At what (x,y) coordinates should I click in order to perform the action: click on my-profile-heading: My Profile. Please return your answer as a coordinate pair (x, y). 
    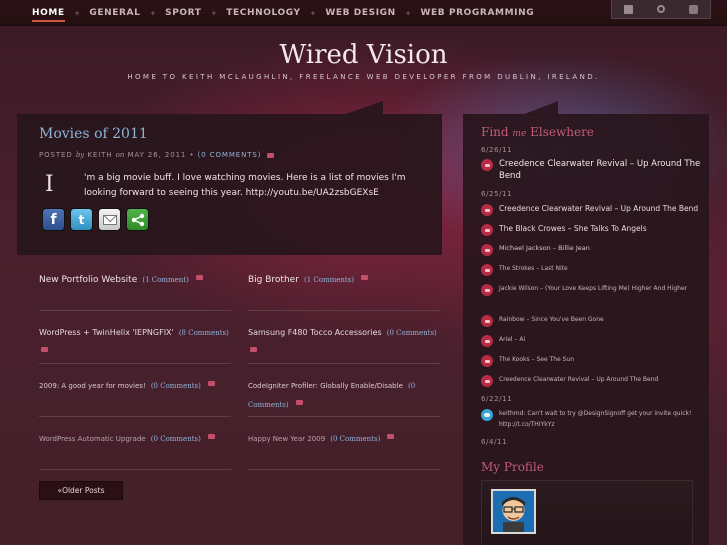
    Looking at the image, I should click on (512, 467).